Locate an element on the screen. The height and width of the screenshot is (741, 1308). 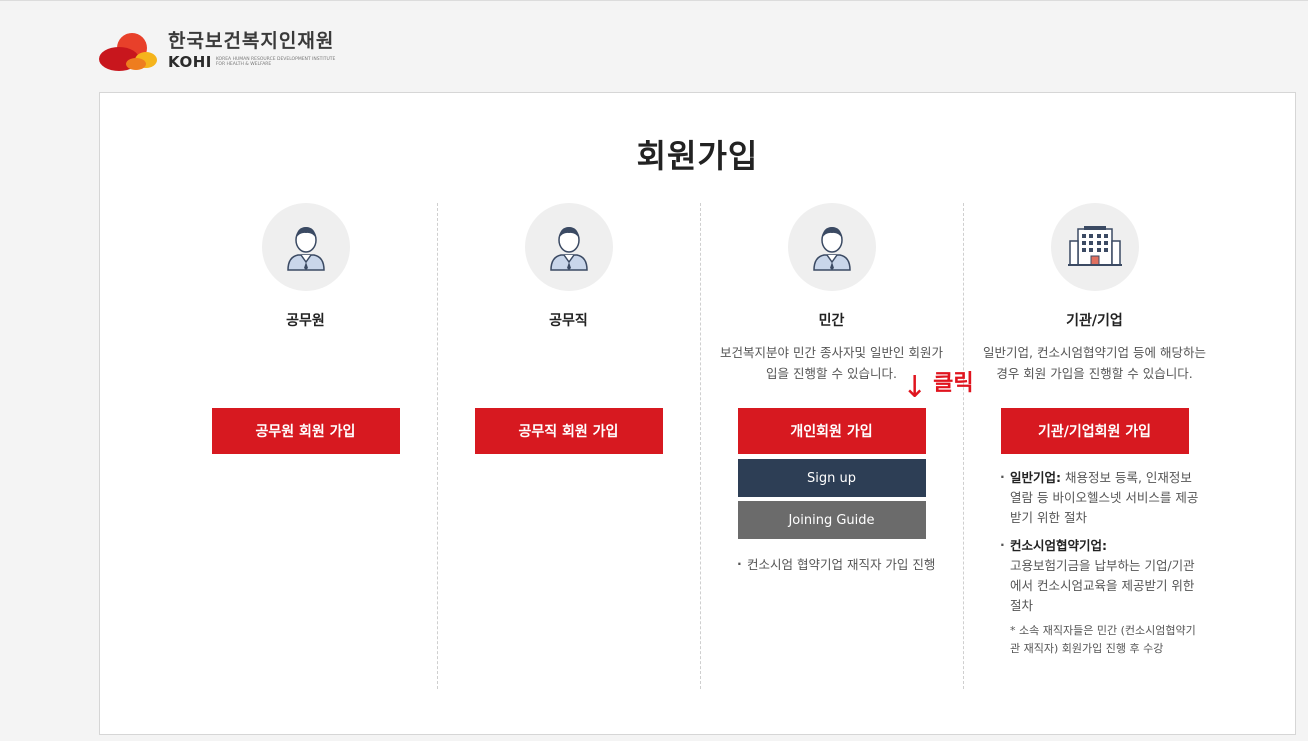
column-public-official: 공무원 공무원 회원 가입 is located at coordinates (305, 328).